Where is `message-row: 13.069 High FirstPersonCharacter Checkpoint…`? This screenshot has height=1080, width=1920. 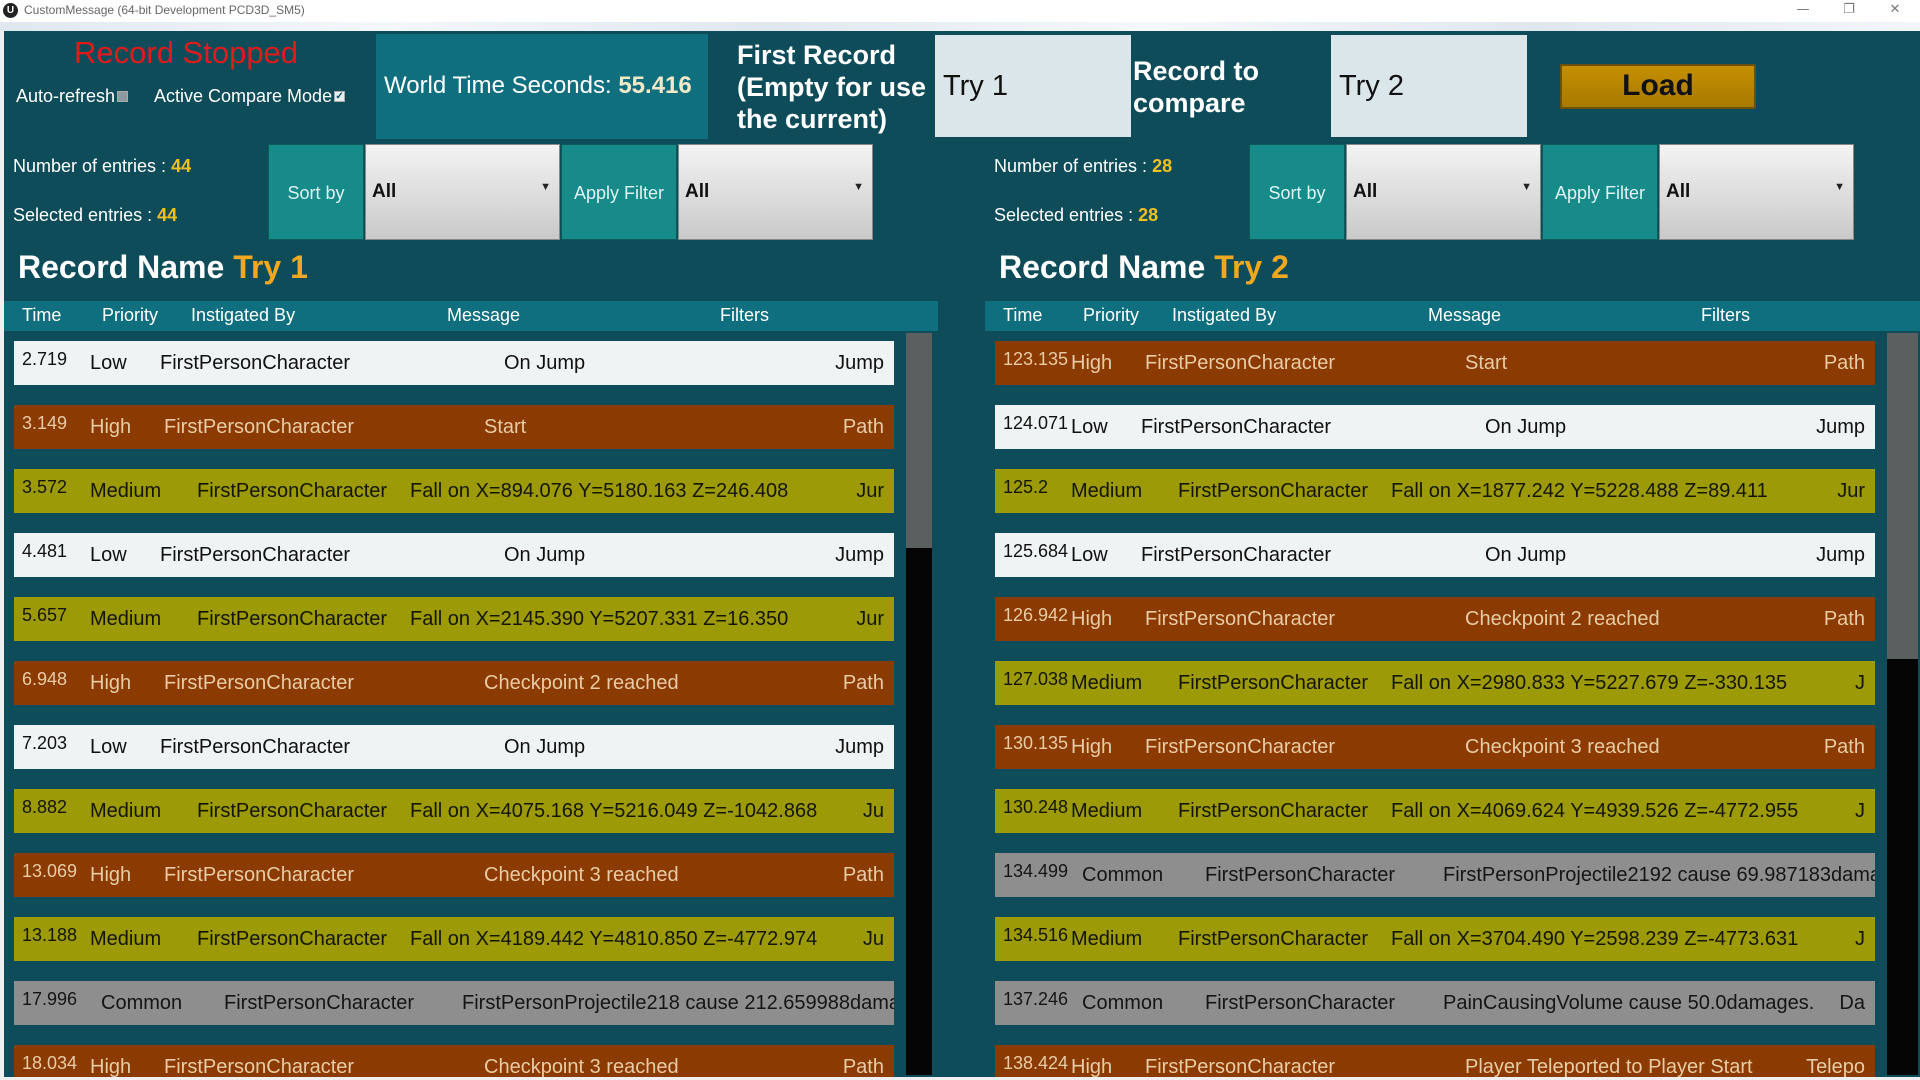 message-row: 13.069 High FirstPersonCharacter Checkpoint… is located at coordinates (454, 875).